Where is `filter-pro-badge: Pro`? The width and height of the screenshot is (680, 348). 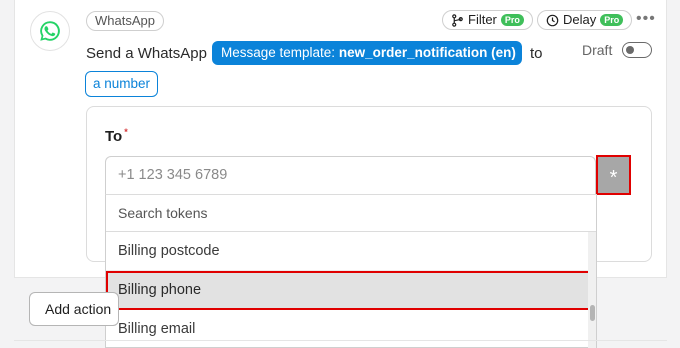 filter-pro-badge: Pro is located at coordinates (512, 20).